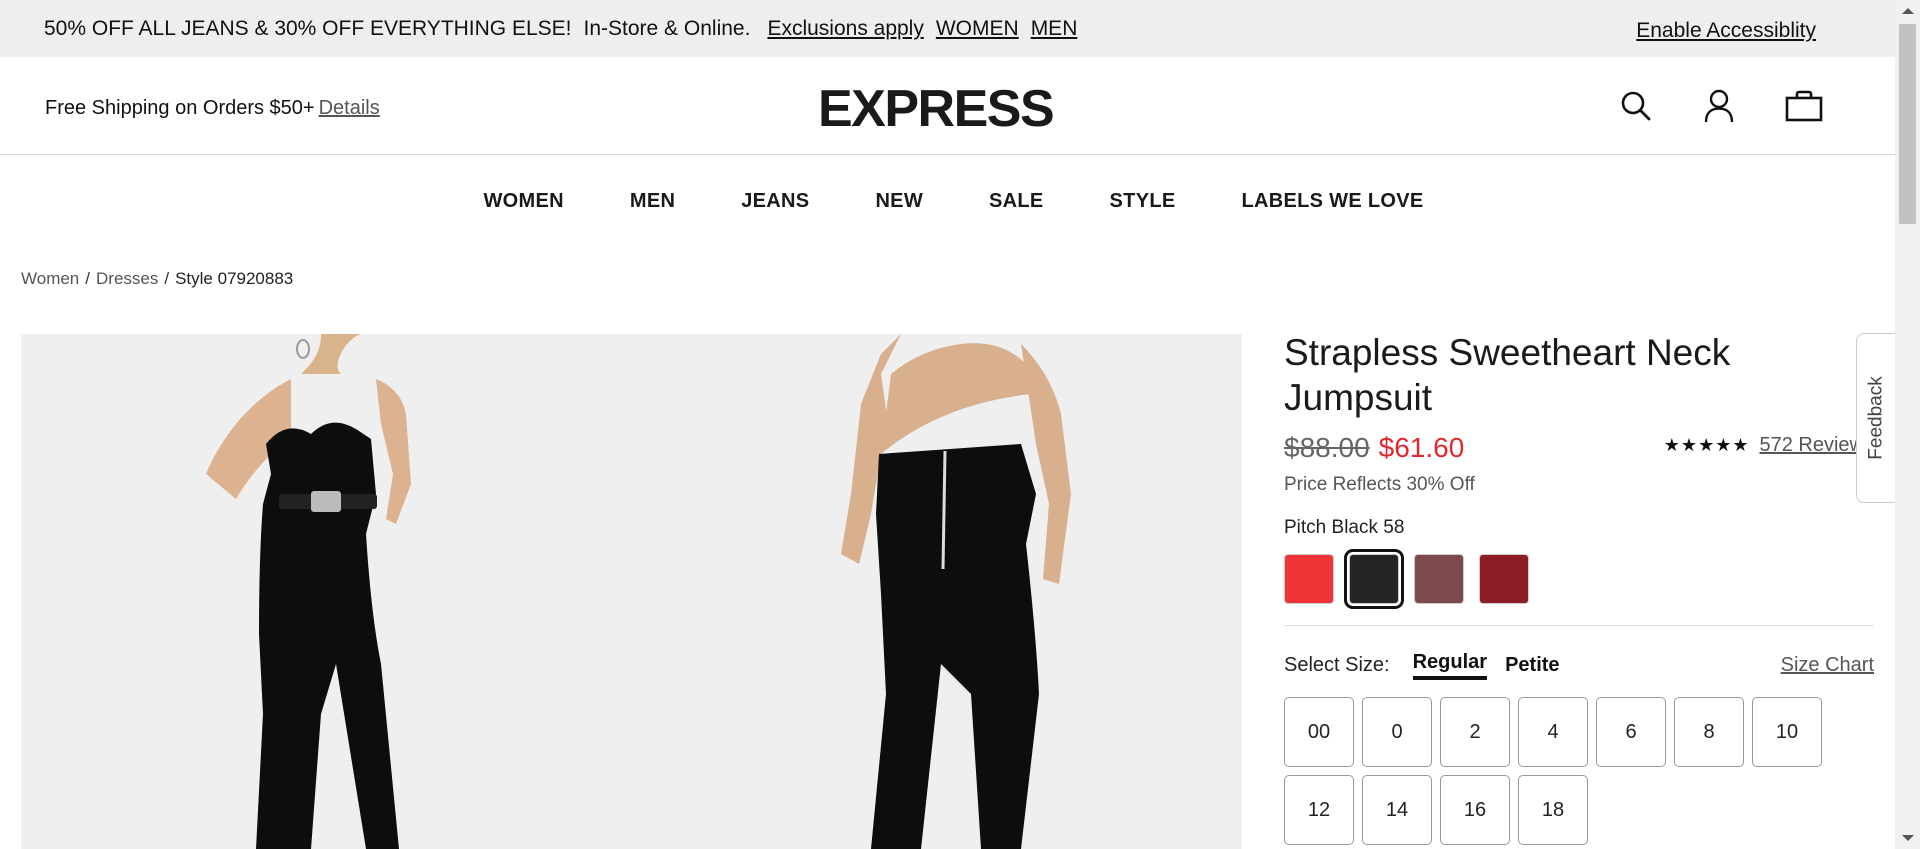 This screenshot has height=849, width=1920. Describe the element at coordinates (1475, 810) in the screenshot. I see `size-option-16: 16` at that location.